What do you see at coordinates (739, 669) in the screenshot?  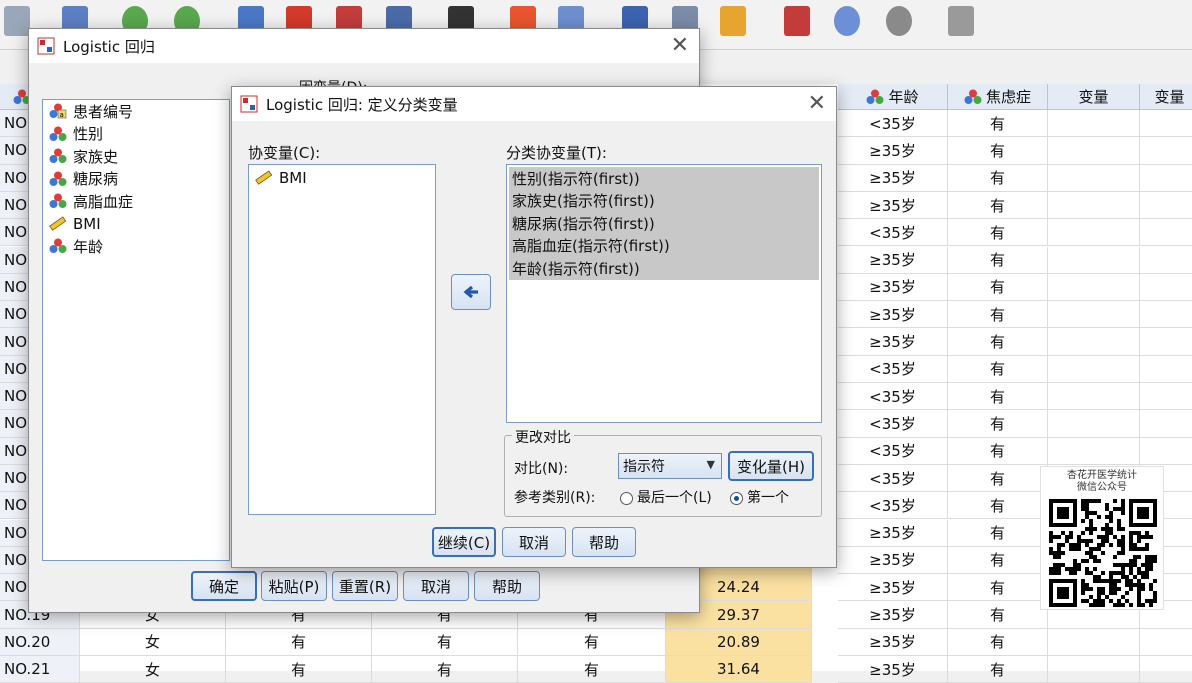 I see `cell-bmi: 31.64` at bounding box center [739, 669].